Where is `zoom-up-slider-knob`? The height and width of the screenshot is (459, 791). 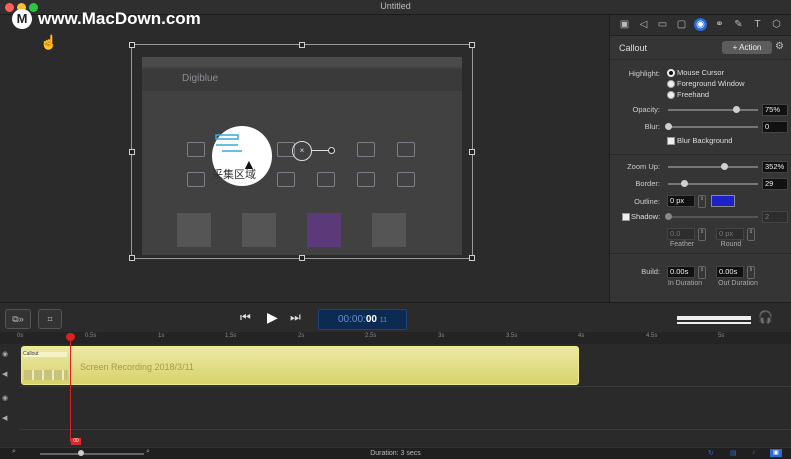 zoom-up-slider-knob is located at coordinates (724, 166).